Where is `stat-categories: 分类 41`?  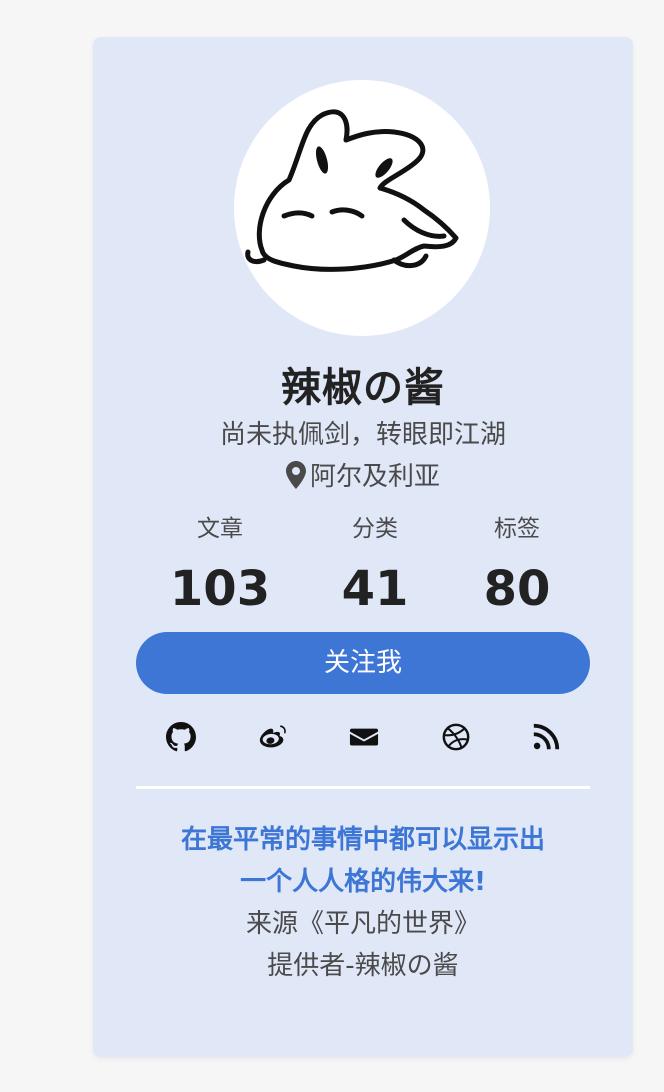 stat-categories: 分类 41 is located at coordinates (375, 564).